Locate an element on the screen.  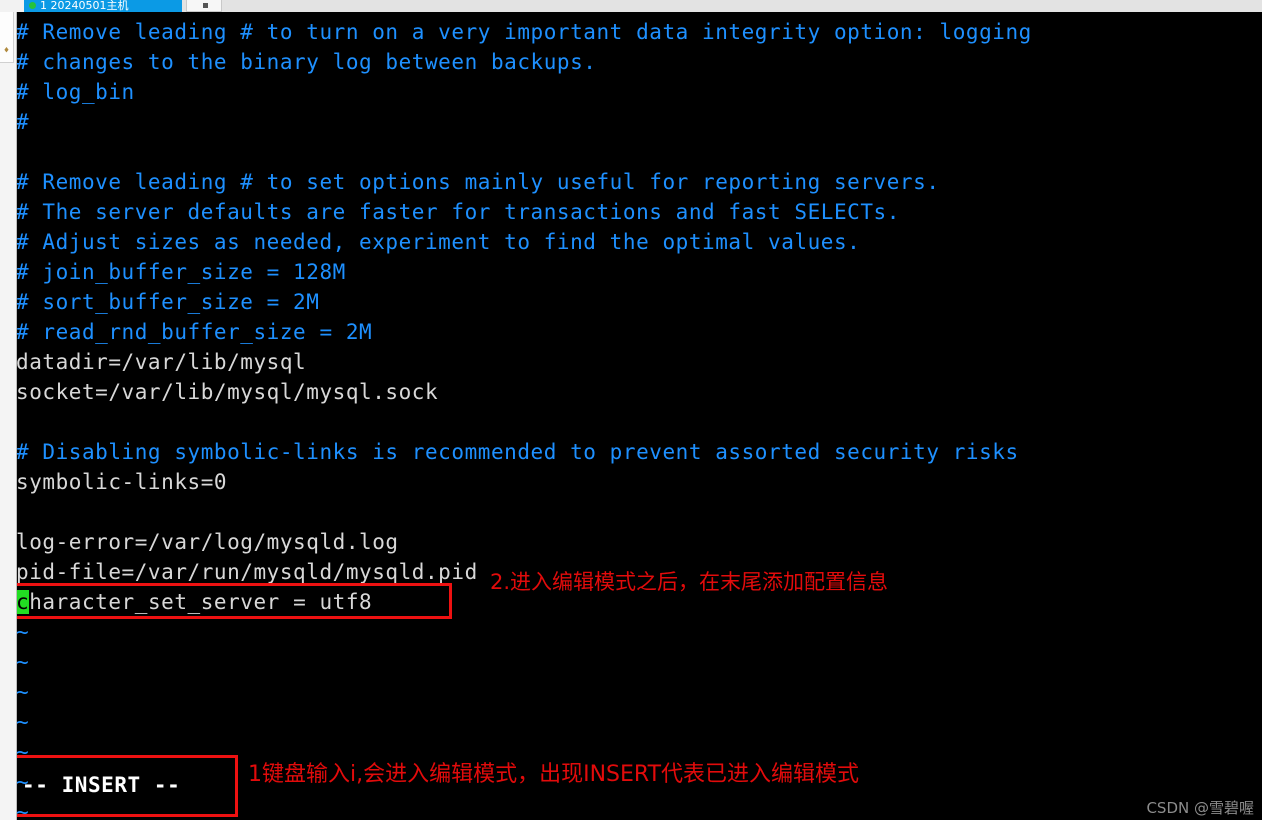
terminal-line: pid-file=/var/run/mysqld/mysqld.pid is located at coordinates (247, 572).